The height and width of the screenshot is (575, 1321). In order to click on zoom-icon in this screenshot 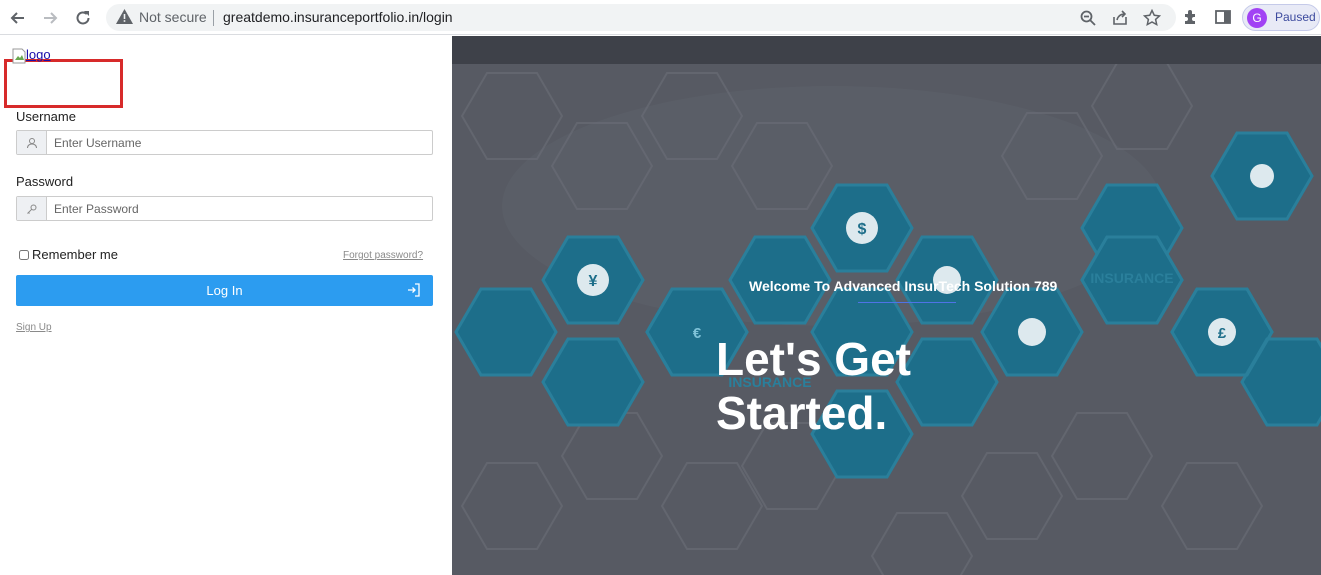, I will do `click(1088, 18)`.